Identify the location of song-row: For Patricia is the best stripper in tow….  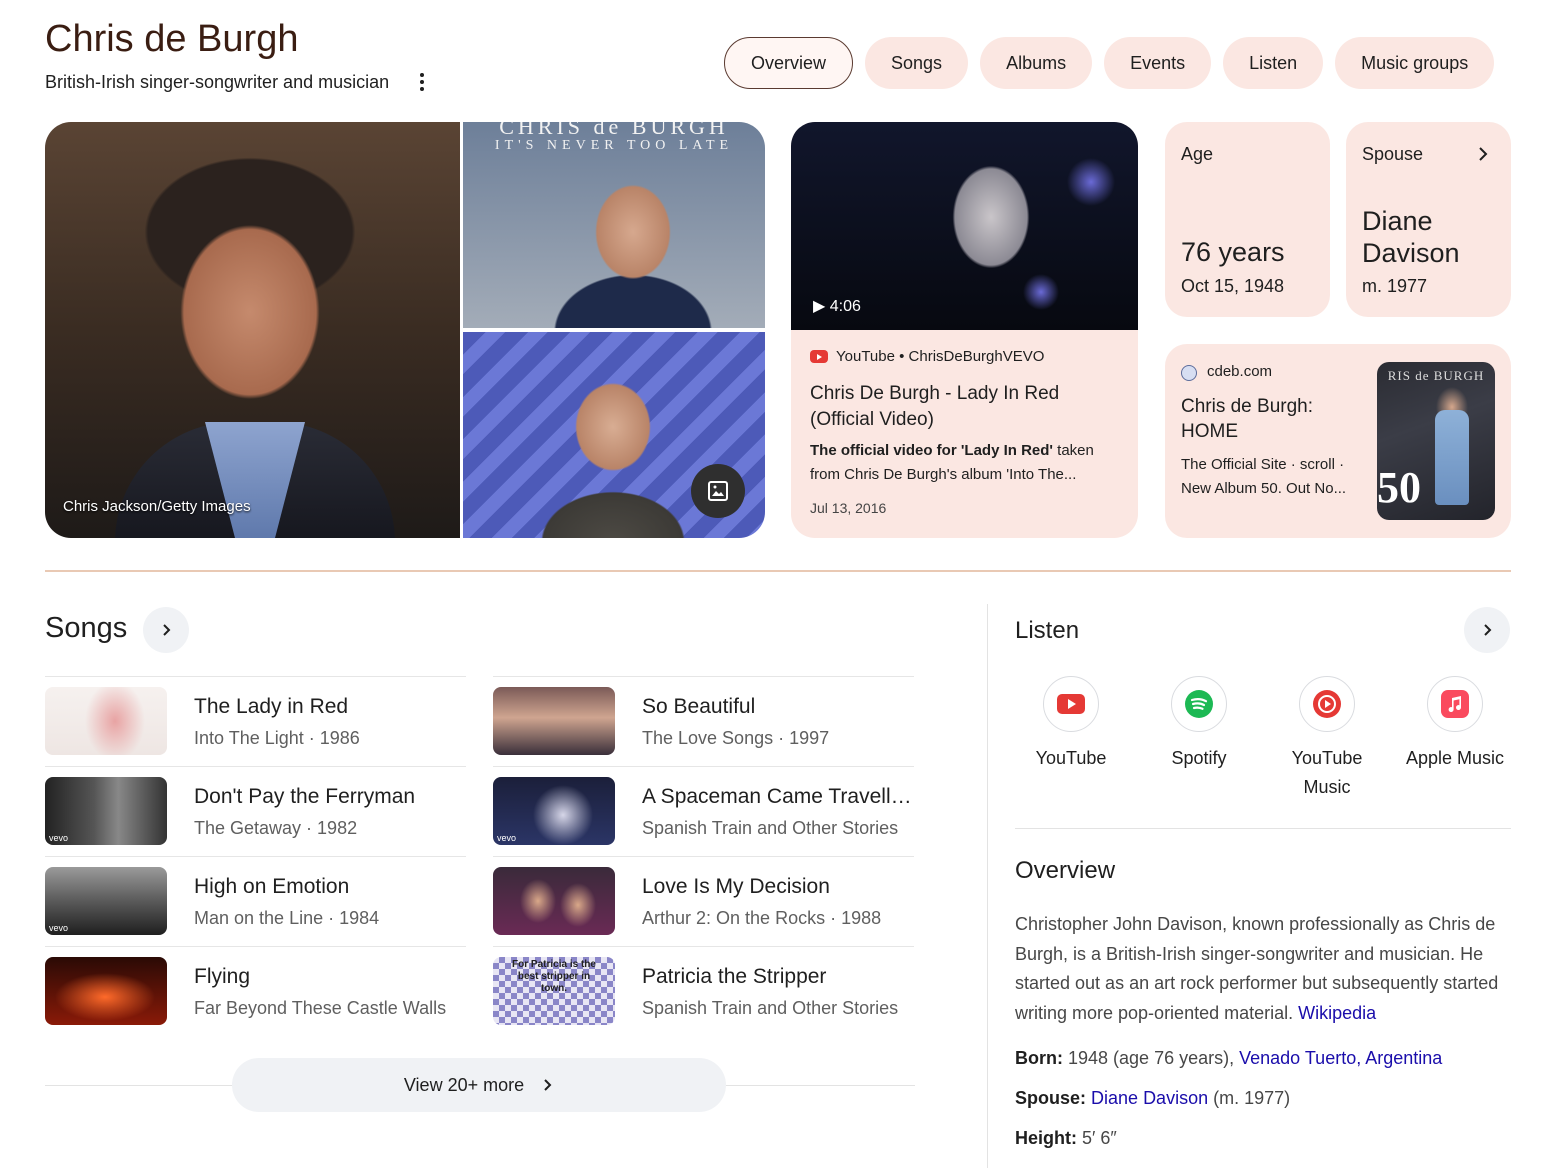
(703, 991).